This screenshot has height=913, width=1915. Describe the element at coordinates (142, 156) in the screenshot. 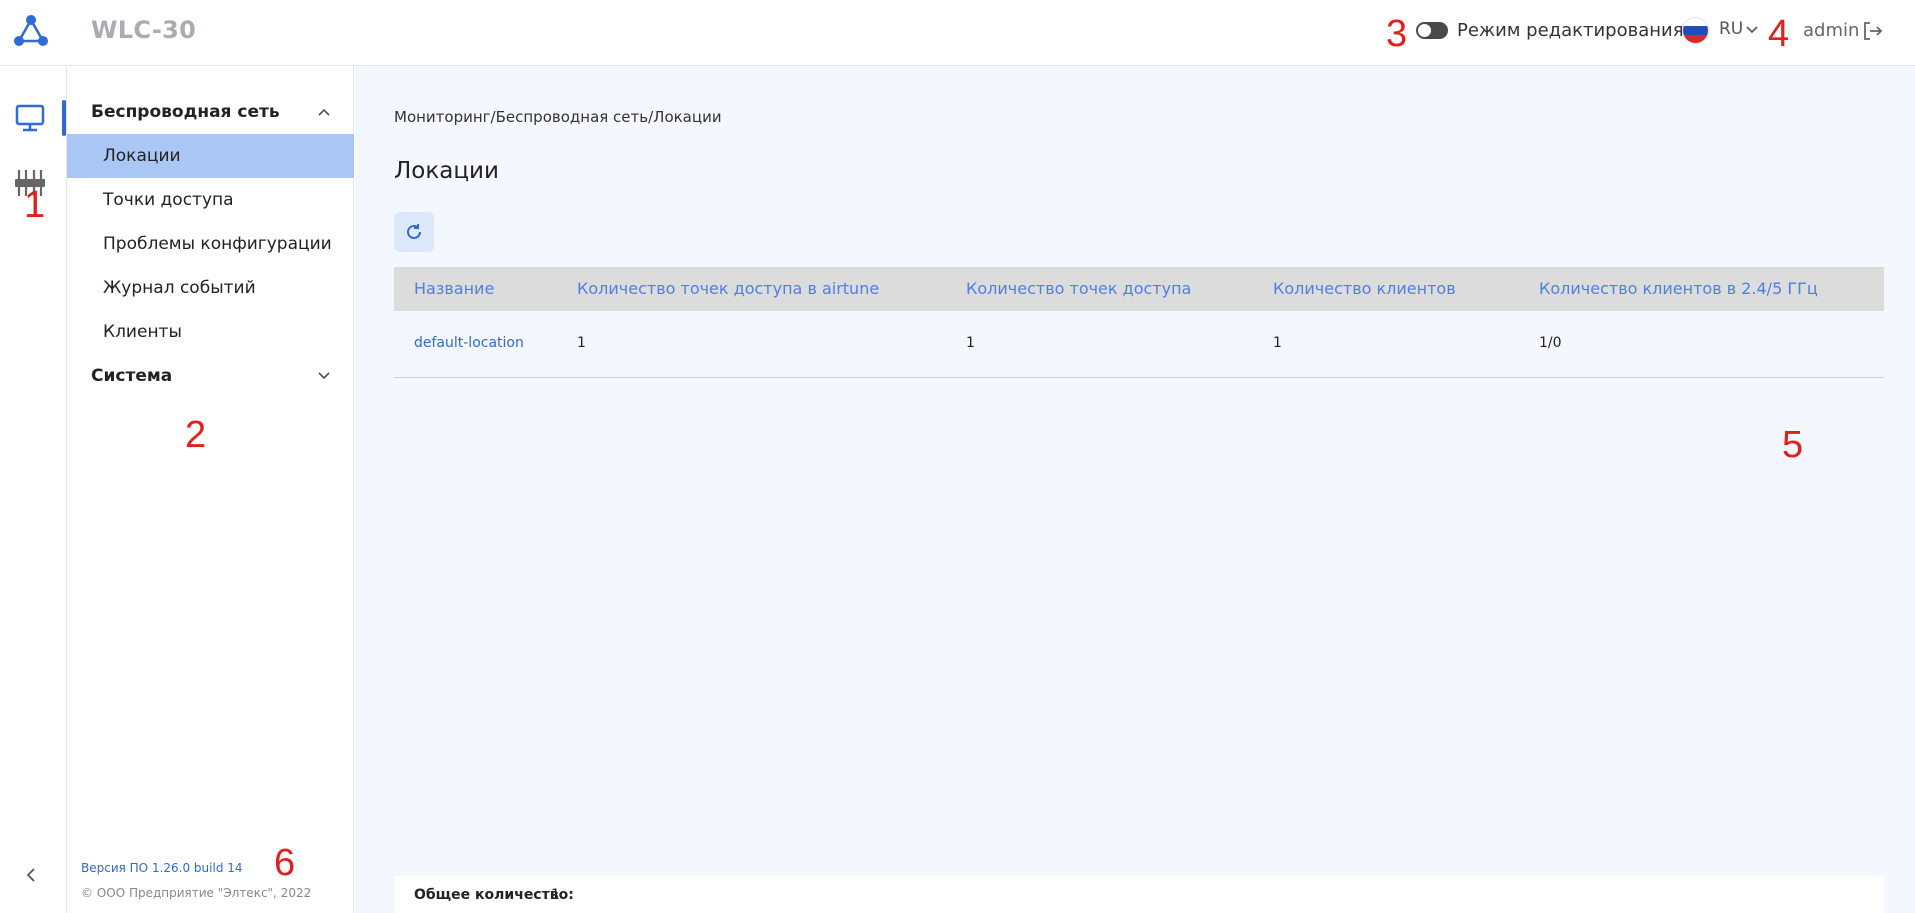

I see `sidebar-item-label: Локации` at that location.